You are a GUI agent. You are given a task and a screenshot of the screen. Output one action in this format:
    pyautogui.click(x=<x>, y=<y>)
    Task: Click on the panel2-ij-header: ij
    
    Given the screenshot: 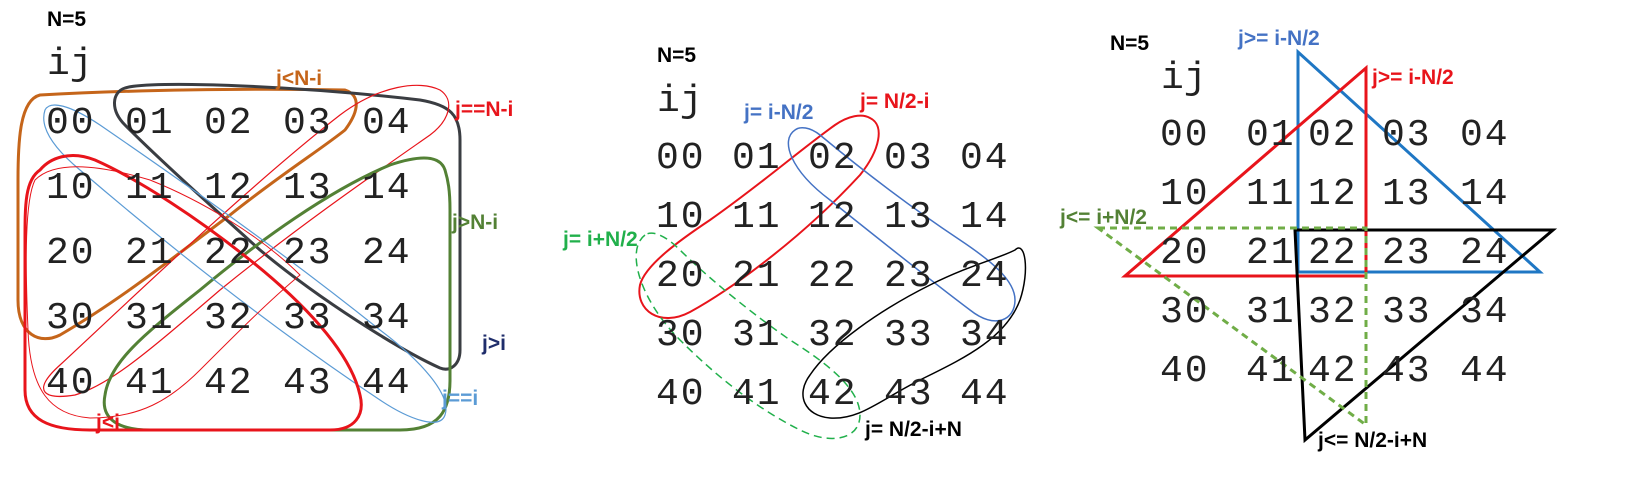 What is the action you would take?
    pyautogui.click(x=680, y=101)
    